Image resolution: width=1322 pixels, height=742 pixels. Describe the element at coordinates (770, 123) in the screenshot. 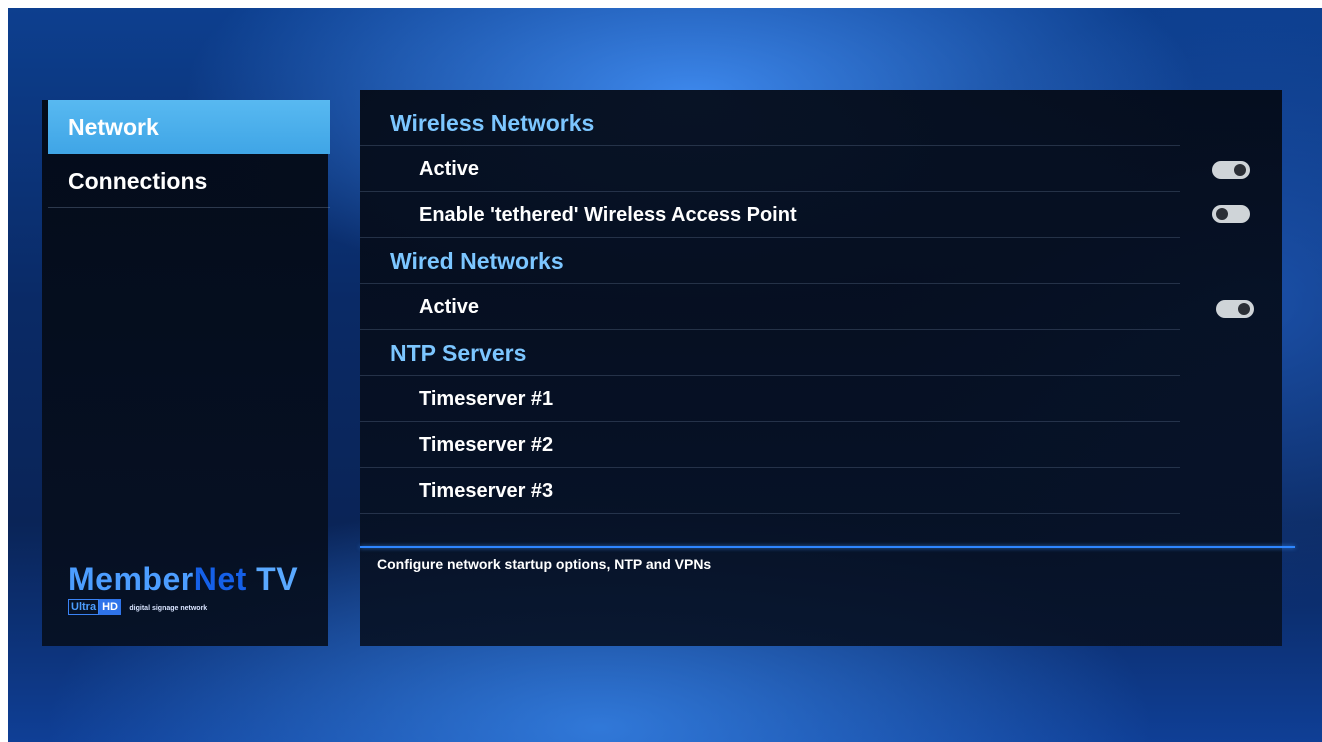

I see `section-header-wireless: Wireless Networks` at that location.